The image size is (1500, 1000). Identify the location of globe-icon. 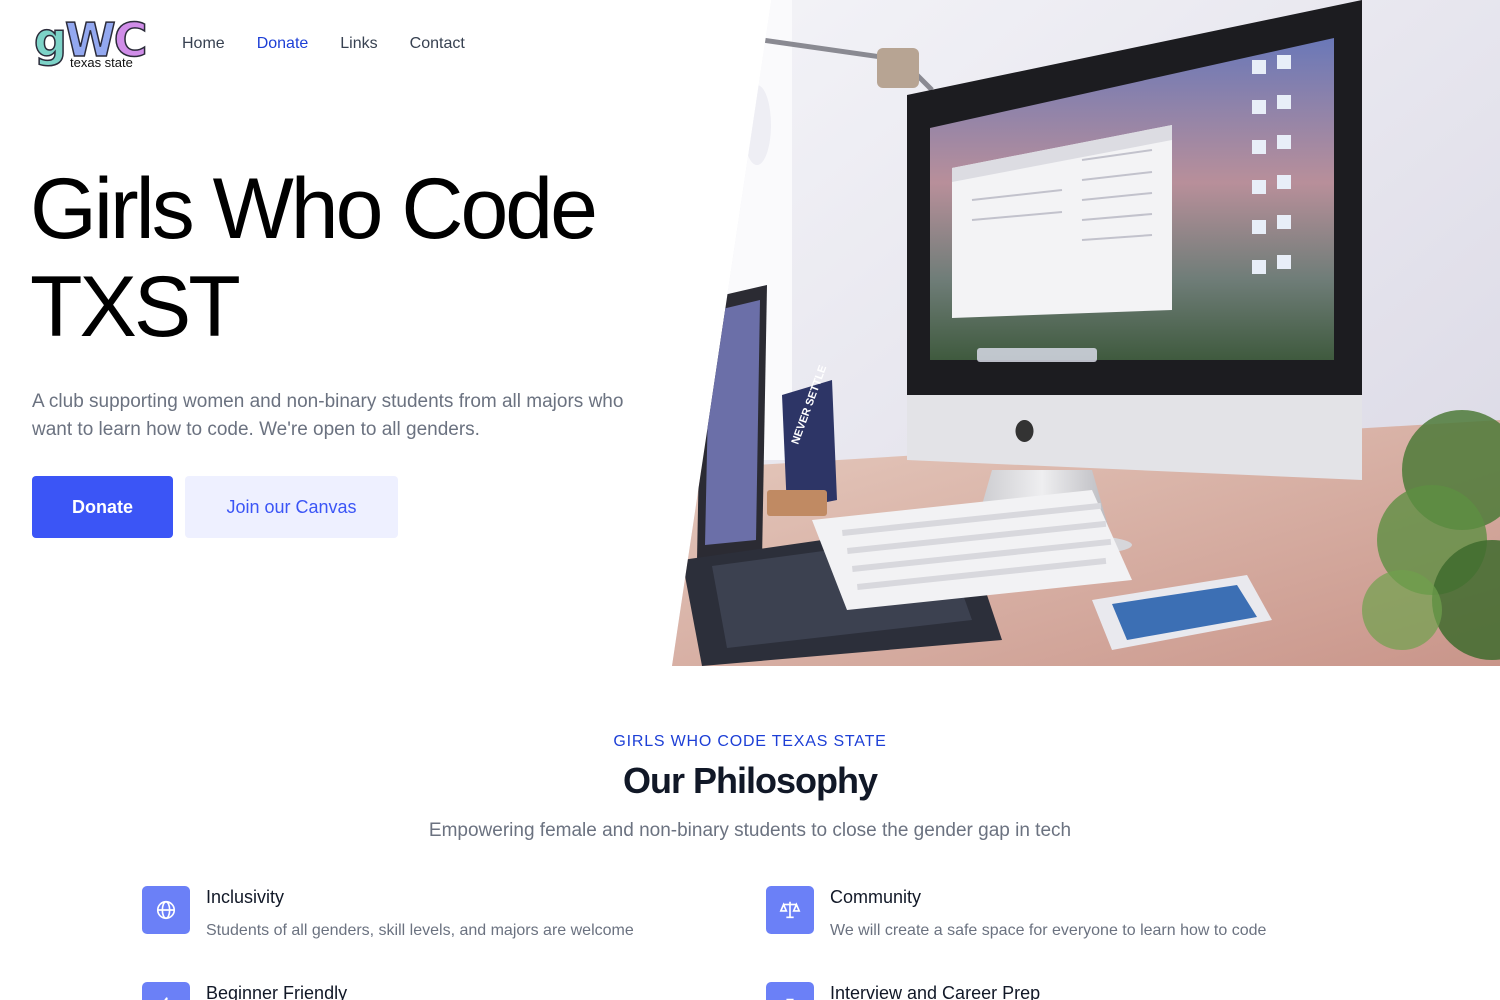
(166, 910).